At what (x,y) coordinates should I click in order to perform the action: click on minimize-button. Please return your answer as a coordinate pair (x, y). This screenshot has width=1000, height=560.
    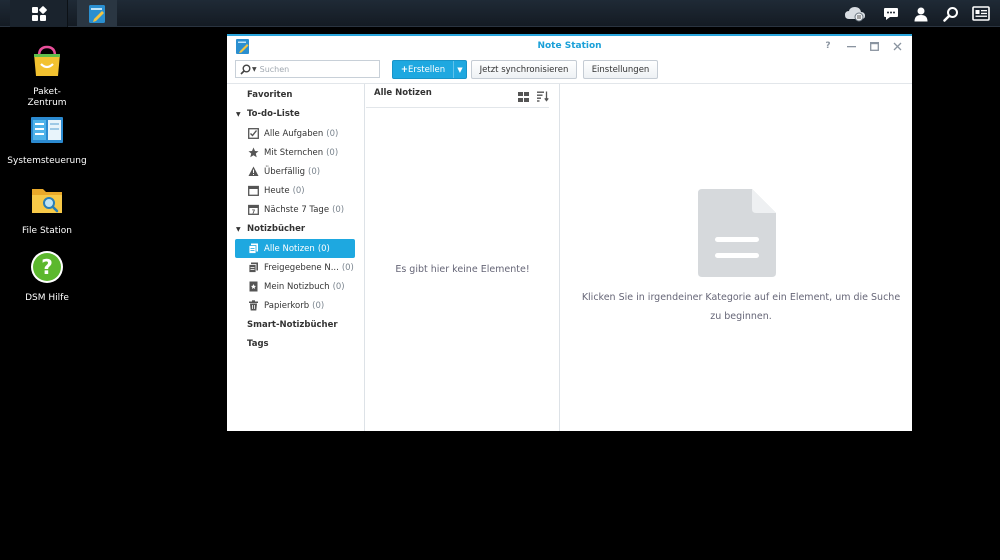
    Looking at the image, I should click on (851, 46).